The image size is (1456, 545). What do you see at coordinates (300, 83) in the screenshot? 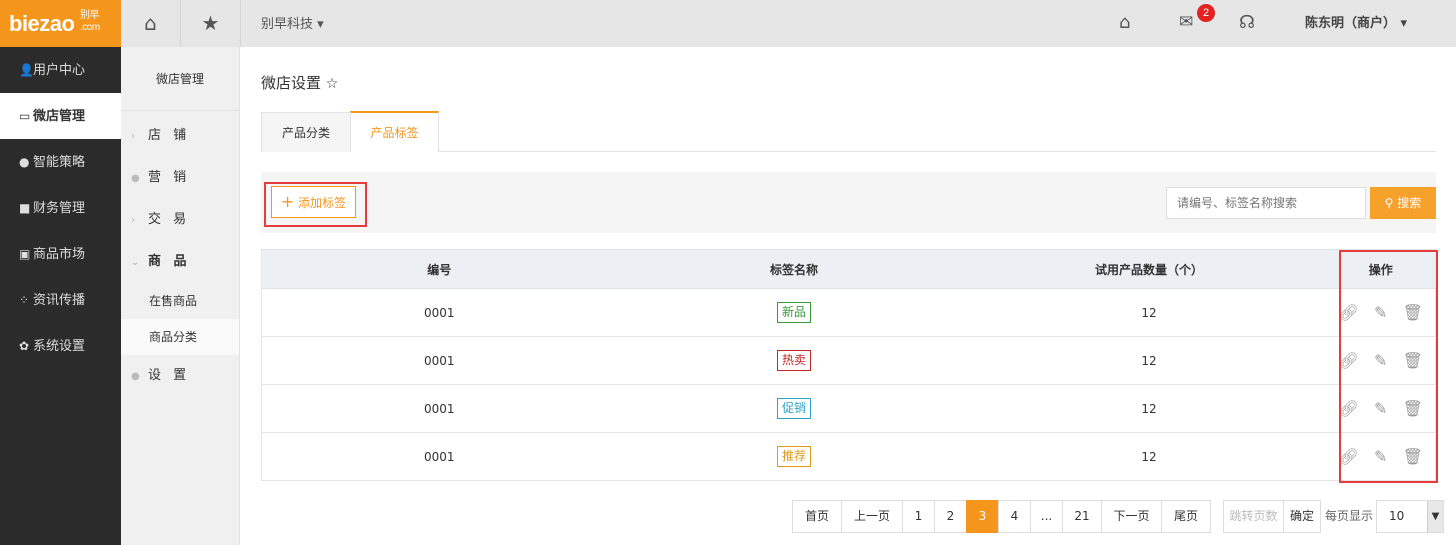
I see `page-title: 微店设置 ☆` at bounding box center [300, 83].